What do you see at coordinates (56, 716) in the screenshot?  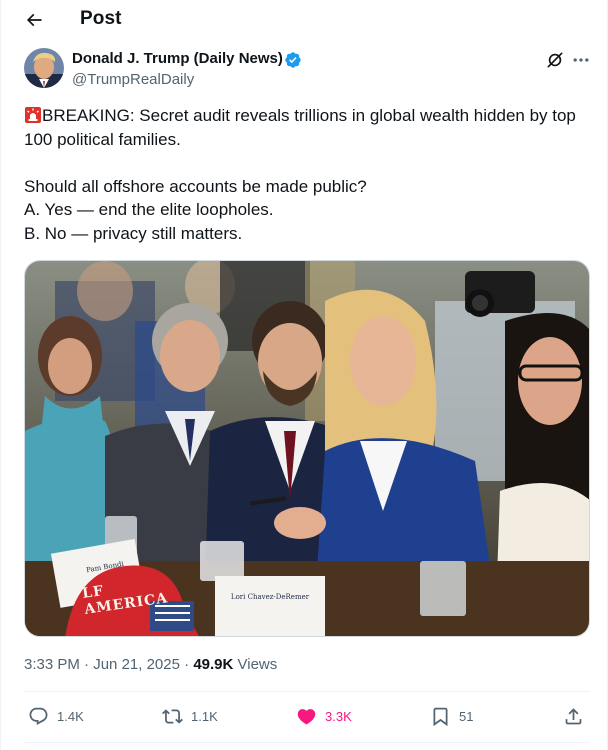 I see `reply-button: 1.4K` at bounding box center [56, 716].